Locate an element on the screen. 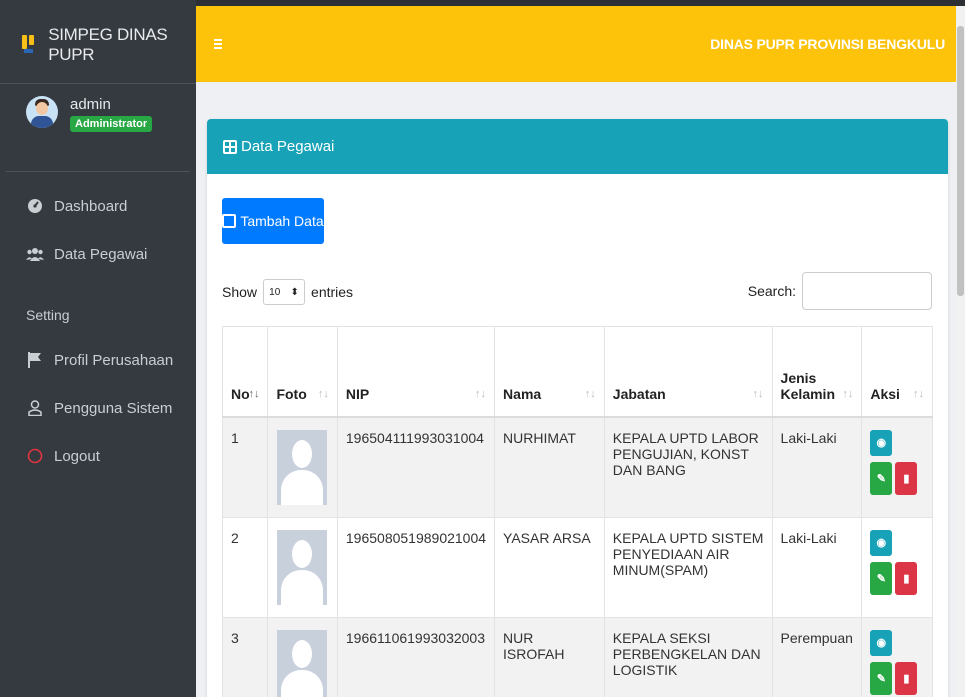  entries-select: 10 ⬍ is located at coordinates (284, 292).